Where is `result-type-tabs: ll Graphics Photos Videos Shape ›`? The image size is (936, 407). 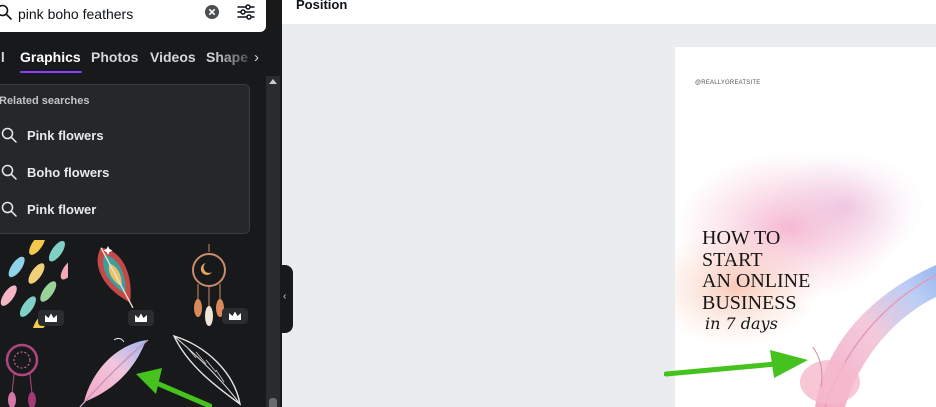 result-type-tabs: ll Graphics Photos Videos Shape › is located at coordinates (141, 59).